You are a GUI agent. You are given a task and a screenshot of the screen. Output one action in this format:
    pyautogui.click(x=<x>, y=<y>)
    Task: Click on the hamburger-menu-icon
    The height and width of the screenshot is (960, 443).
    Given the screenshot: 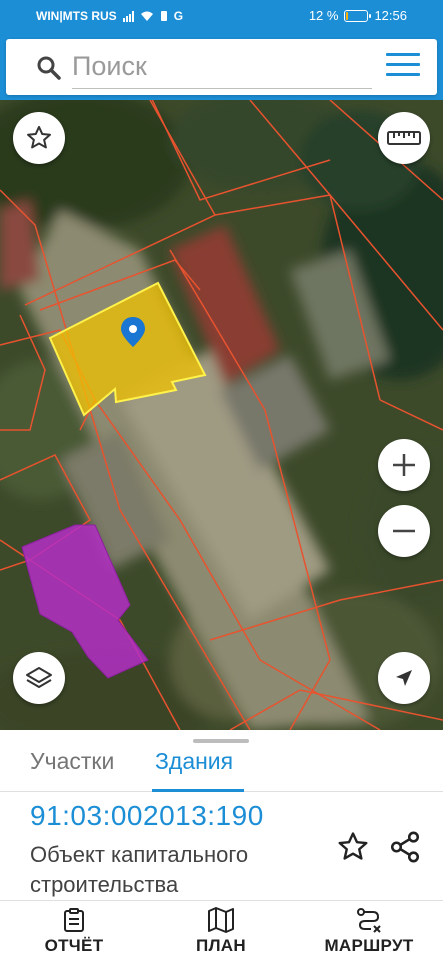 What is the action you would take?
    pyautogui.click(x=403, y=67)
    